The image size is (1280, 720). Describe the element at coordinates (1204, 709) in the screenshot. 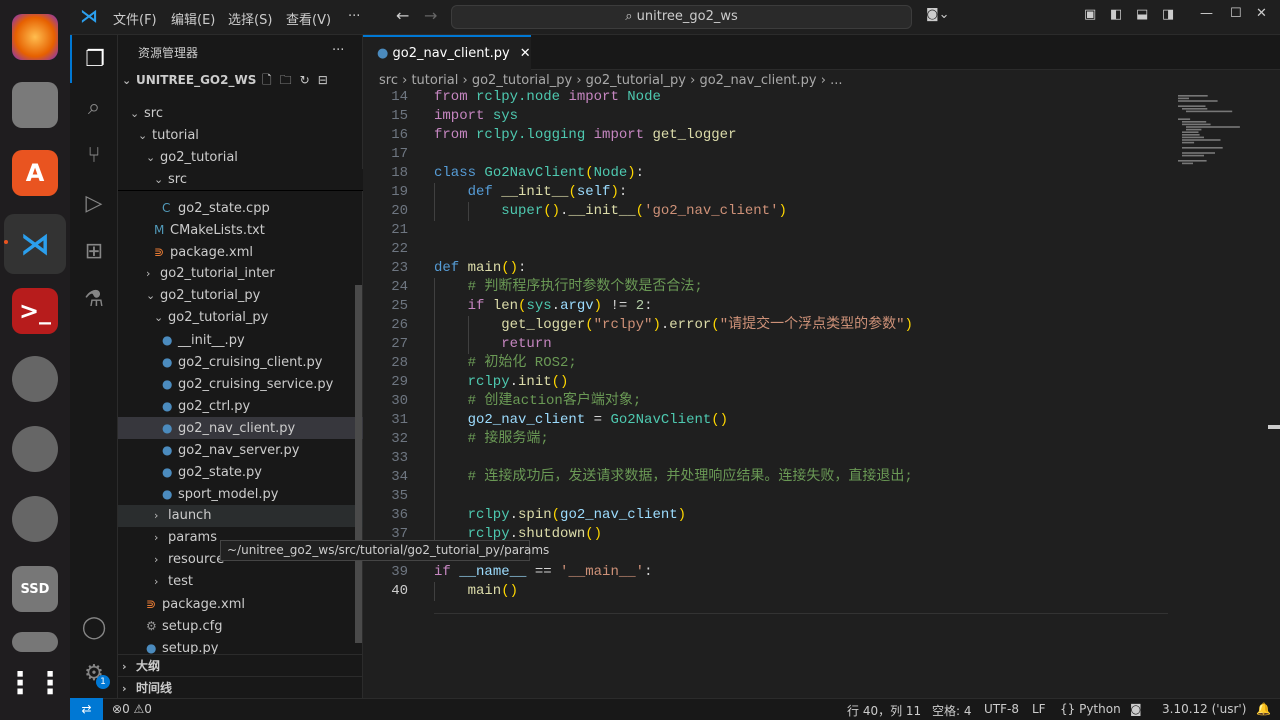

I see `python-interpreter: 3.10.12 ('usr')` at that location.